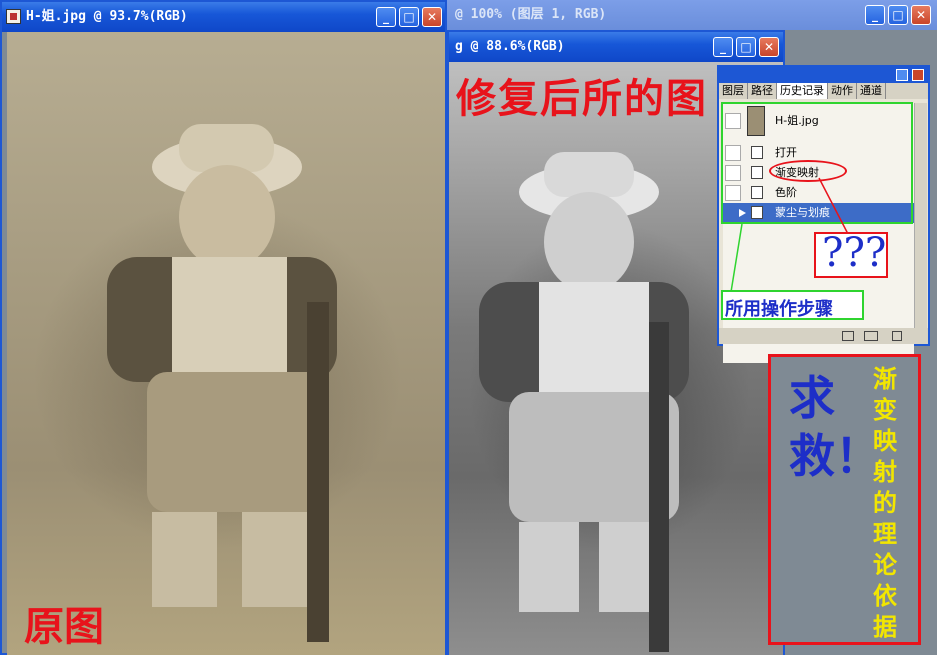 This screenshot has height=655, width=937. What do you see at coordinates (897, 336) in the screenshot?
I see `trash-icon` at bounding box center [897, 336].